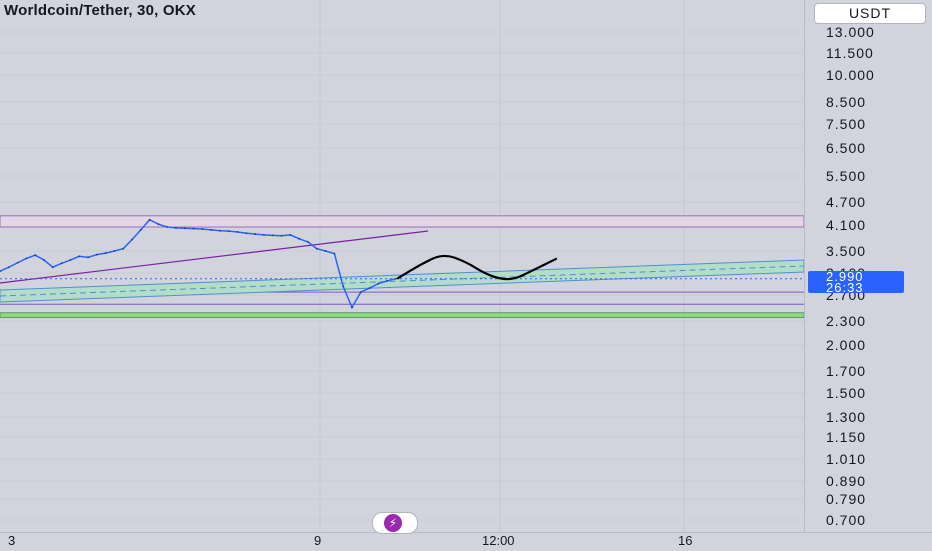 This screenshot has height=551, width=932. Describe the element at coordinates (845, 287) in the screenshot. I see `bar-countdown: 26:33` at that location.